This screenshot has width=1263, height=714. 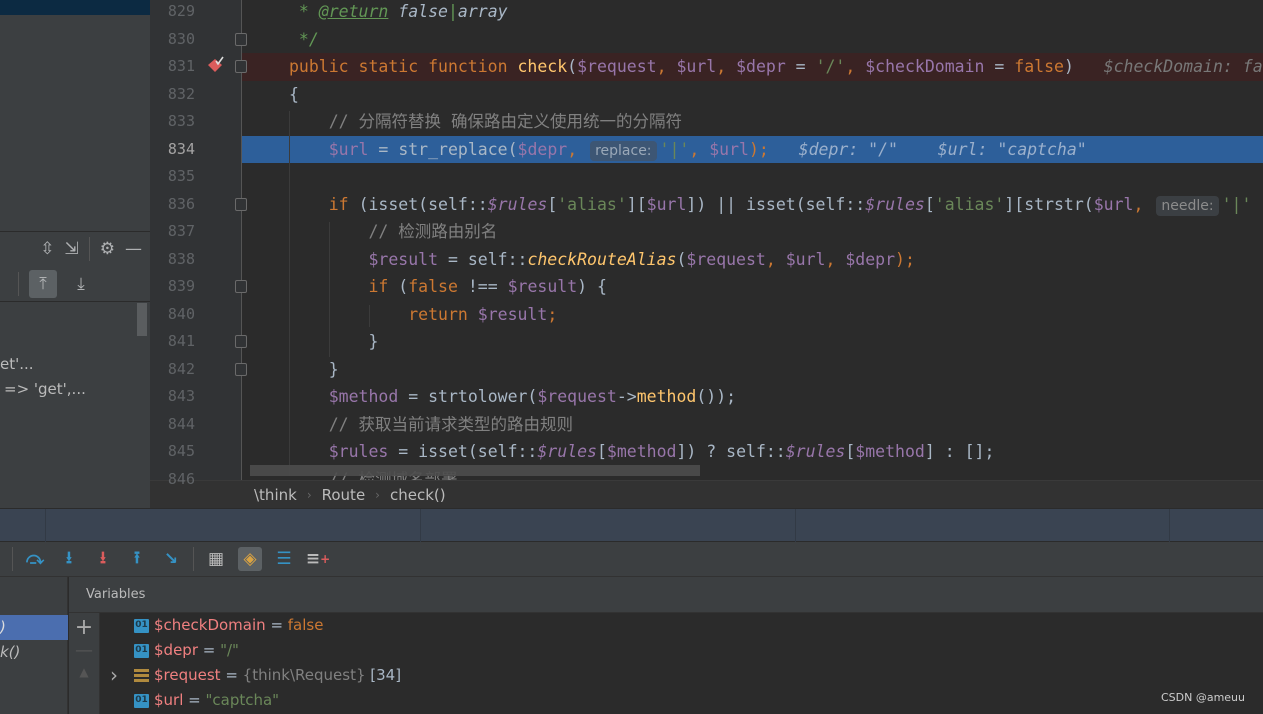 I want to click on evaluate-expression-icon: ▦, so click(x=216, y=559).